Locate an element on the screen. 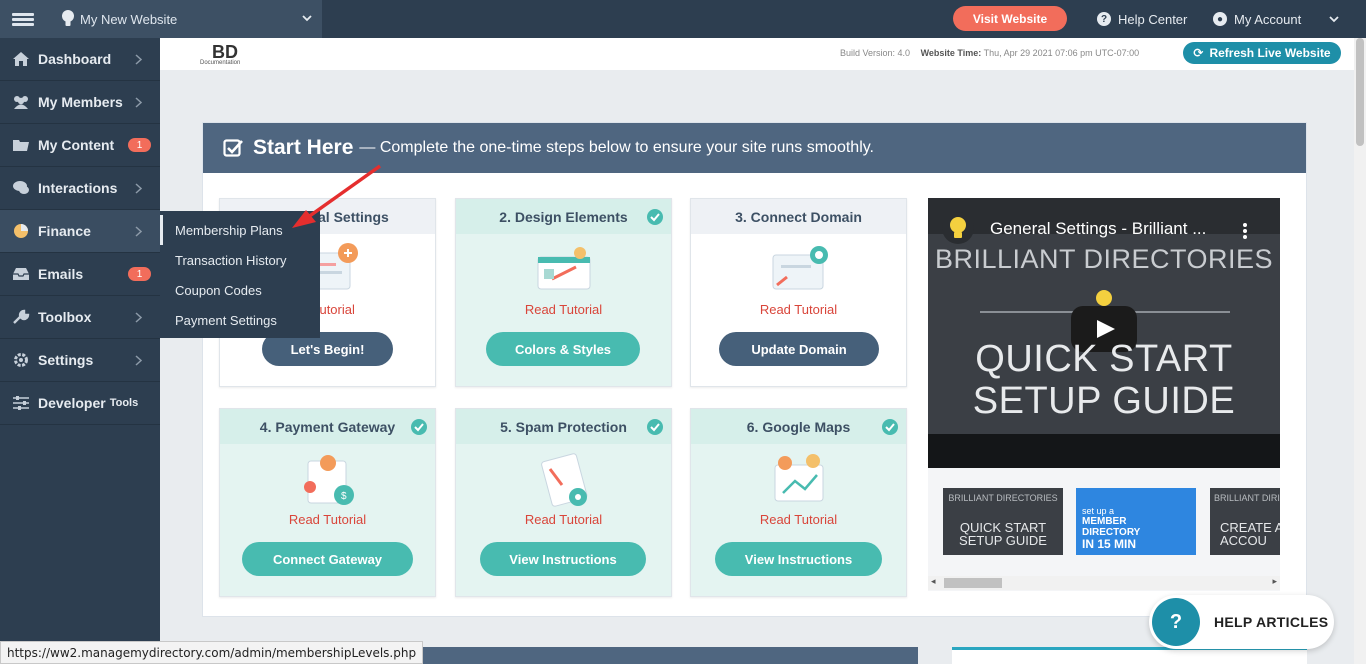  vertical-scrollbar is located at coordinates (1360, 351).